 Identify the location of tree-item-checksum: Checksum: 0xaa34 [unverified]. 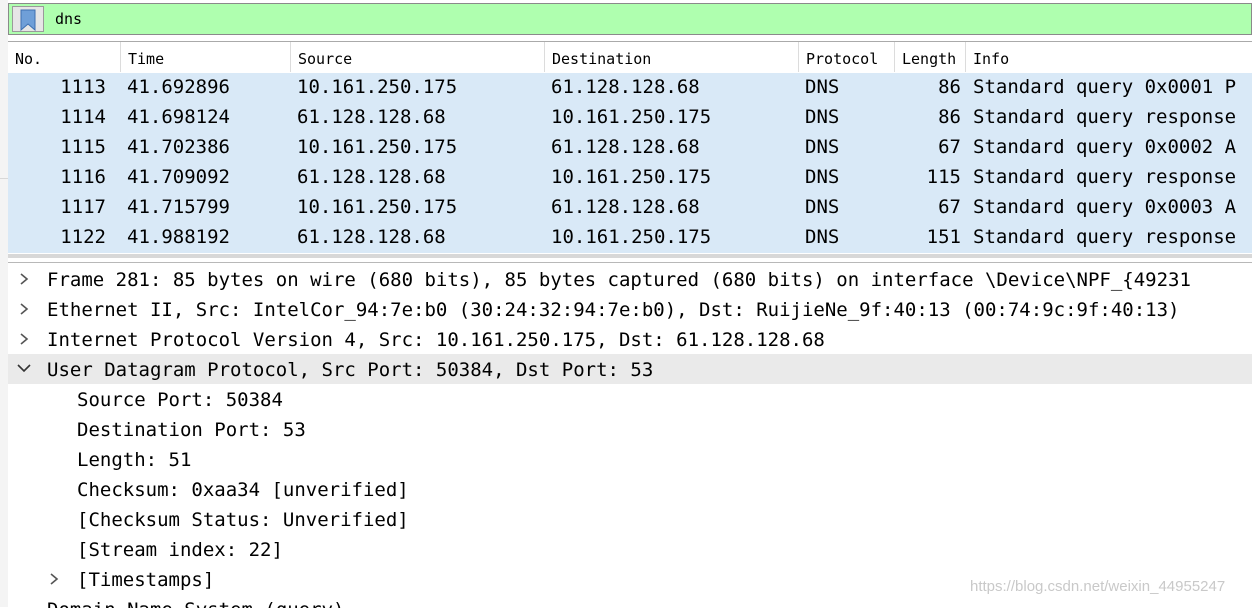
(630, 489).